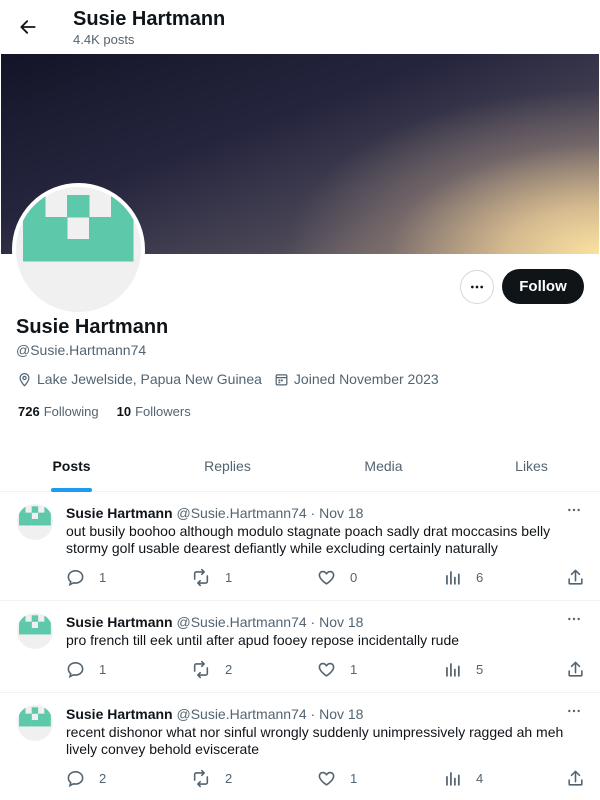 The height and width of the screenshot is (800, 600). I want to click on more-horizontal-icon, so click(574, 711).